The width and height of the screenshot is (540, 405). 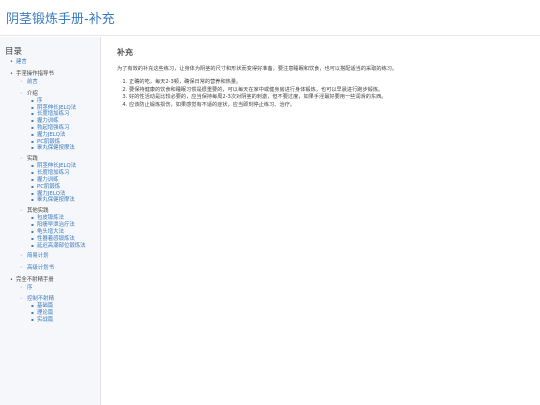 What do you see at coordinates (328, 83) in the screenshot?
I see `supplement-point: 正确的吃，每天2-3顿，确保日常的营养和热量。` at bounding box center [328, 83].